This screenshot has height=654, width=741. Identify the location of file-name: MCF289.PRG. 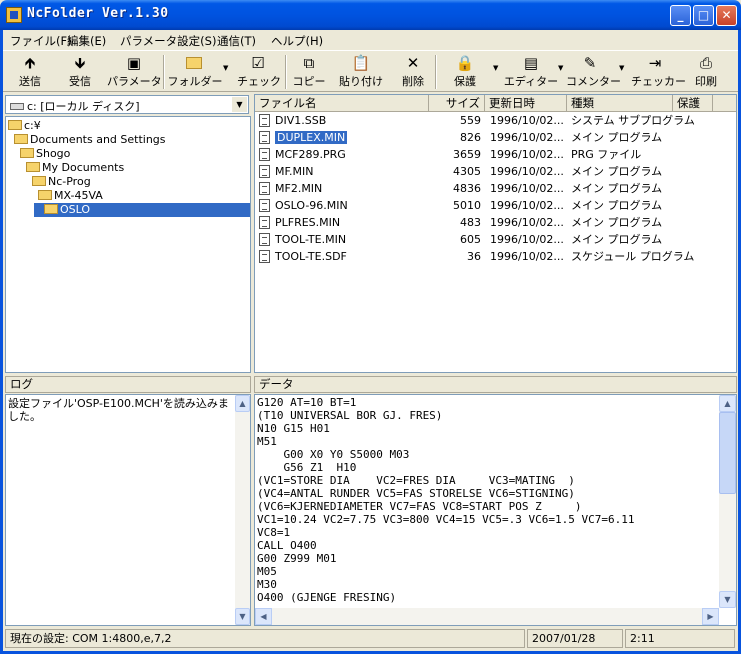
(310, 154).